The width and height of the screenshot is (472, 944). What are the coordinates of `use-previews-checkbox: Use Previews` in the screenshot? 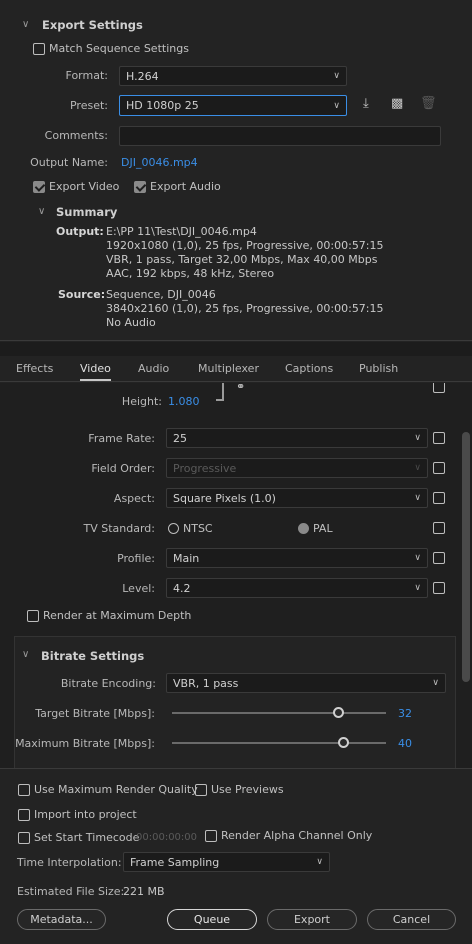 It's located at (239, 789).